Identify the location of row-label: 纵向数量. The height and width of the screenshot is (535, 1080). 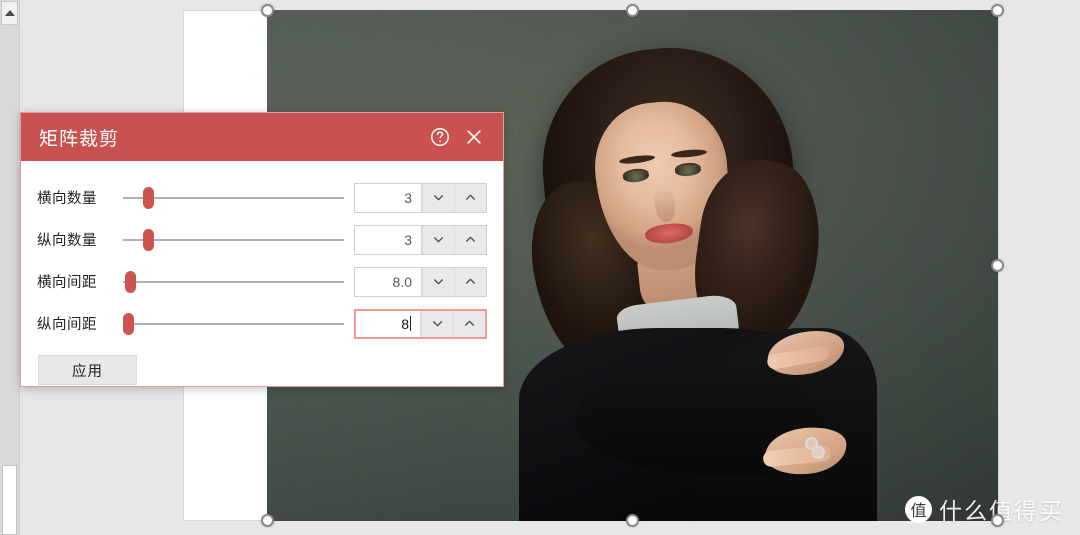
(67, 241).